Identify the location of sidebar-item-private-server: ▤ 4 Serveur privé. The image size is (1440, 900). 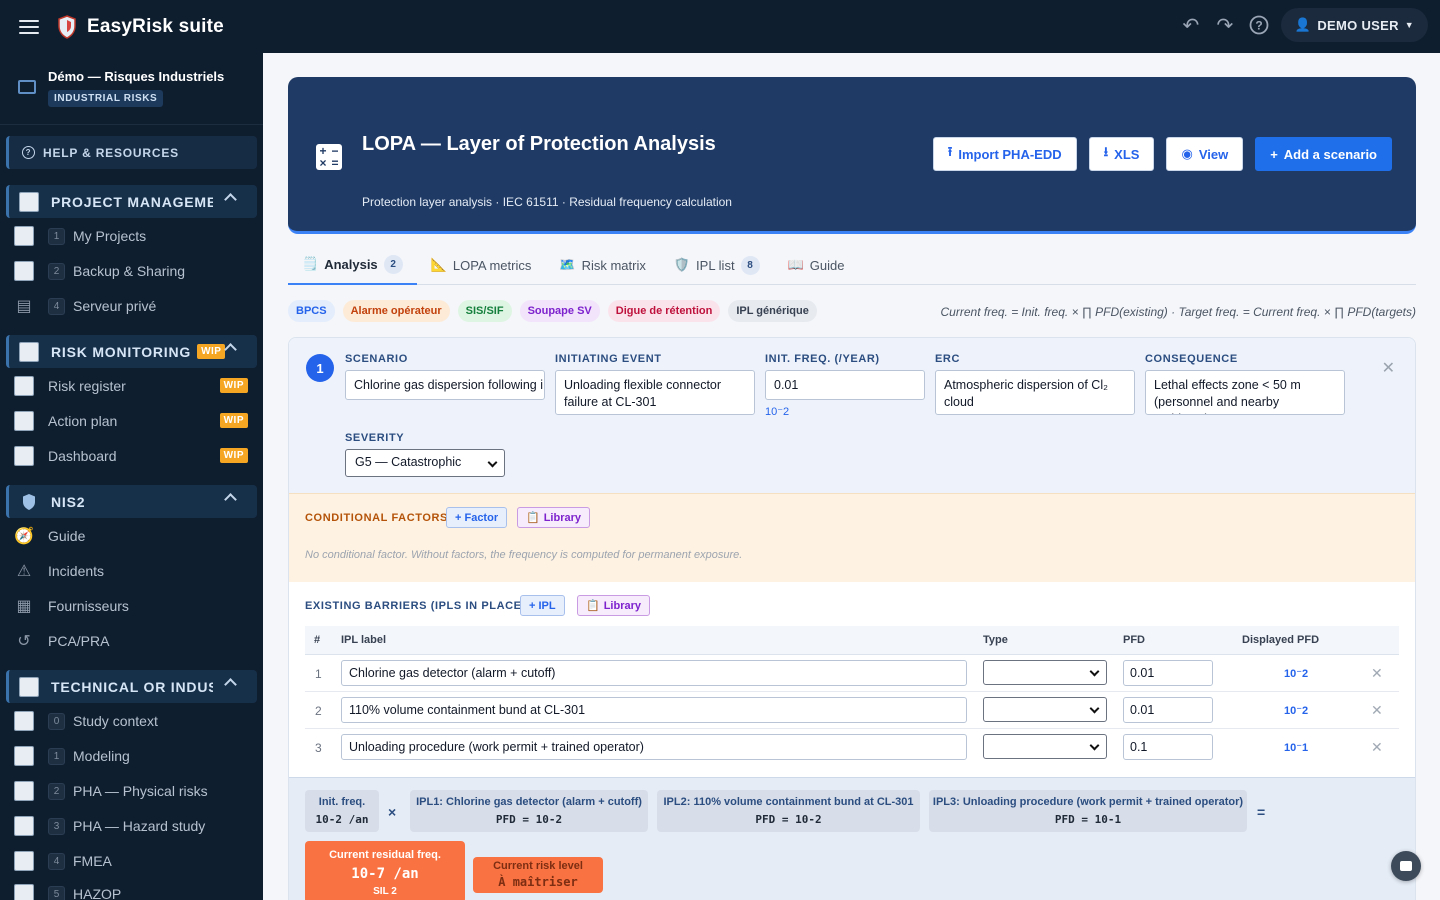
(134, 306).